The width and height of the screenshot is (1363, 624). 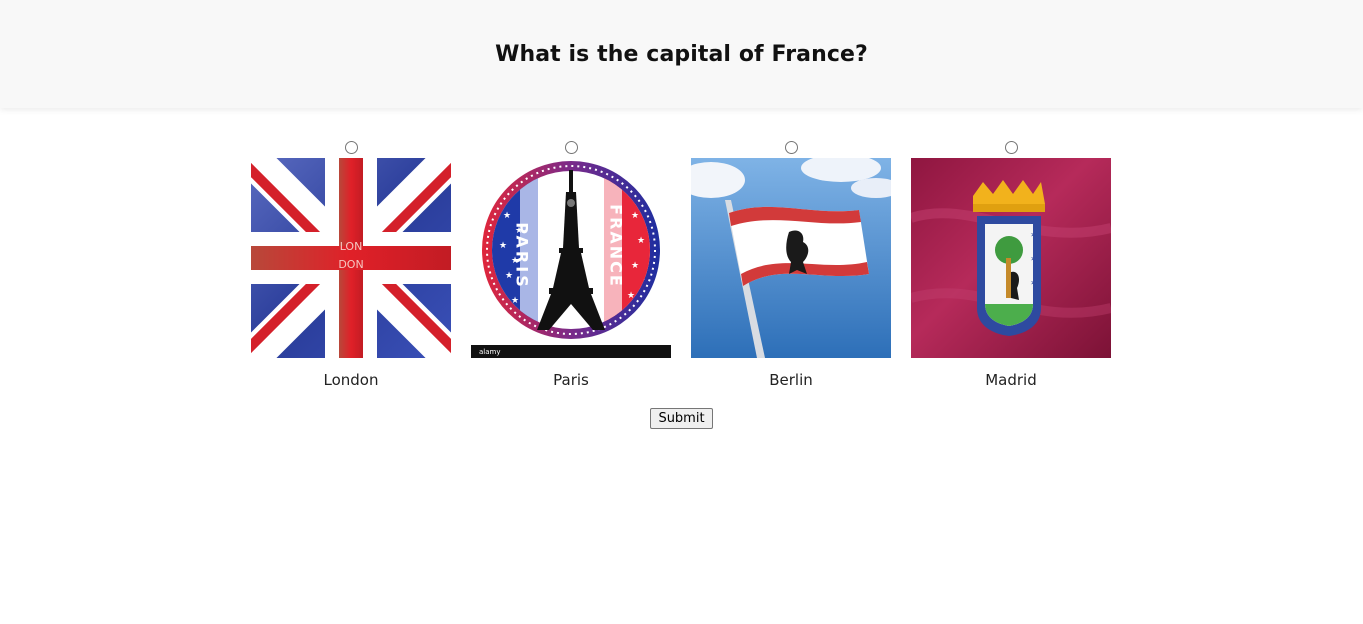 I want to click on madrid-flag-icon: ✶ ✶ ✶ ✶ ✶ ✶, so click(x=1011, y=258).